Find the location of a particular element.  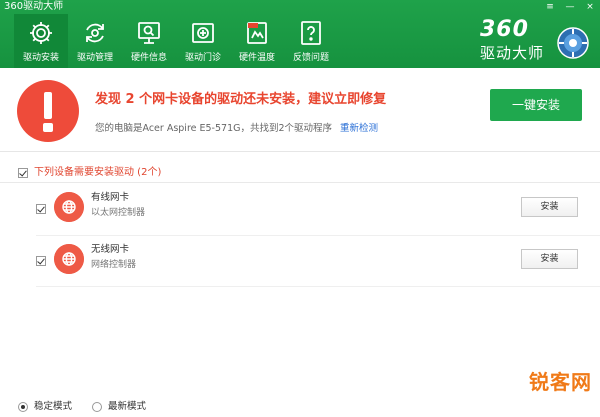

driver-master-logo-icon is located at coordinates (573, 43).